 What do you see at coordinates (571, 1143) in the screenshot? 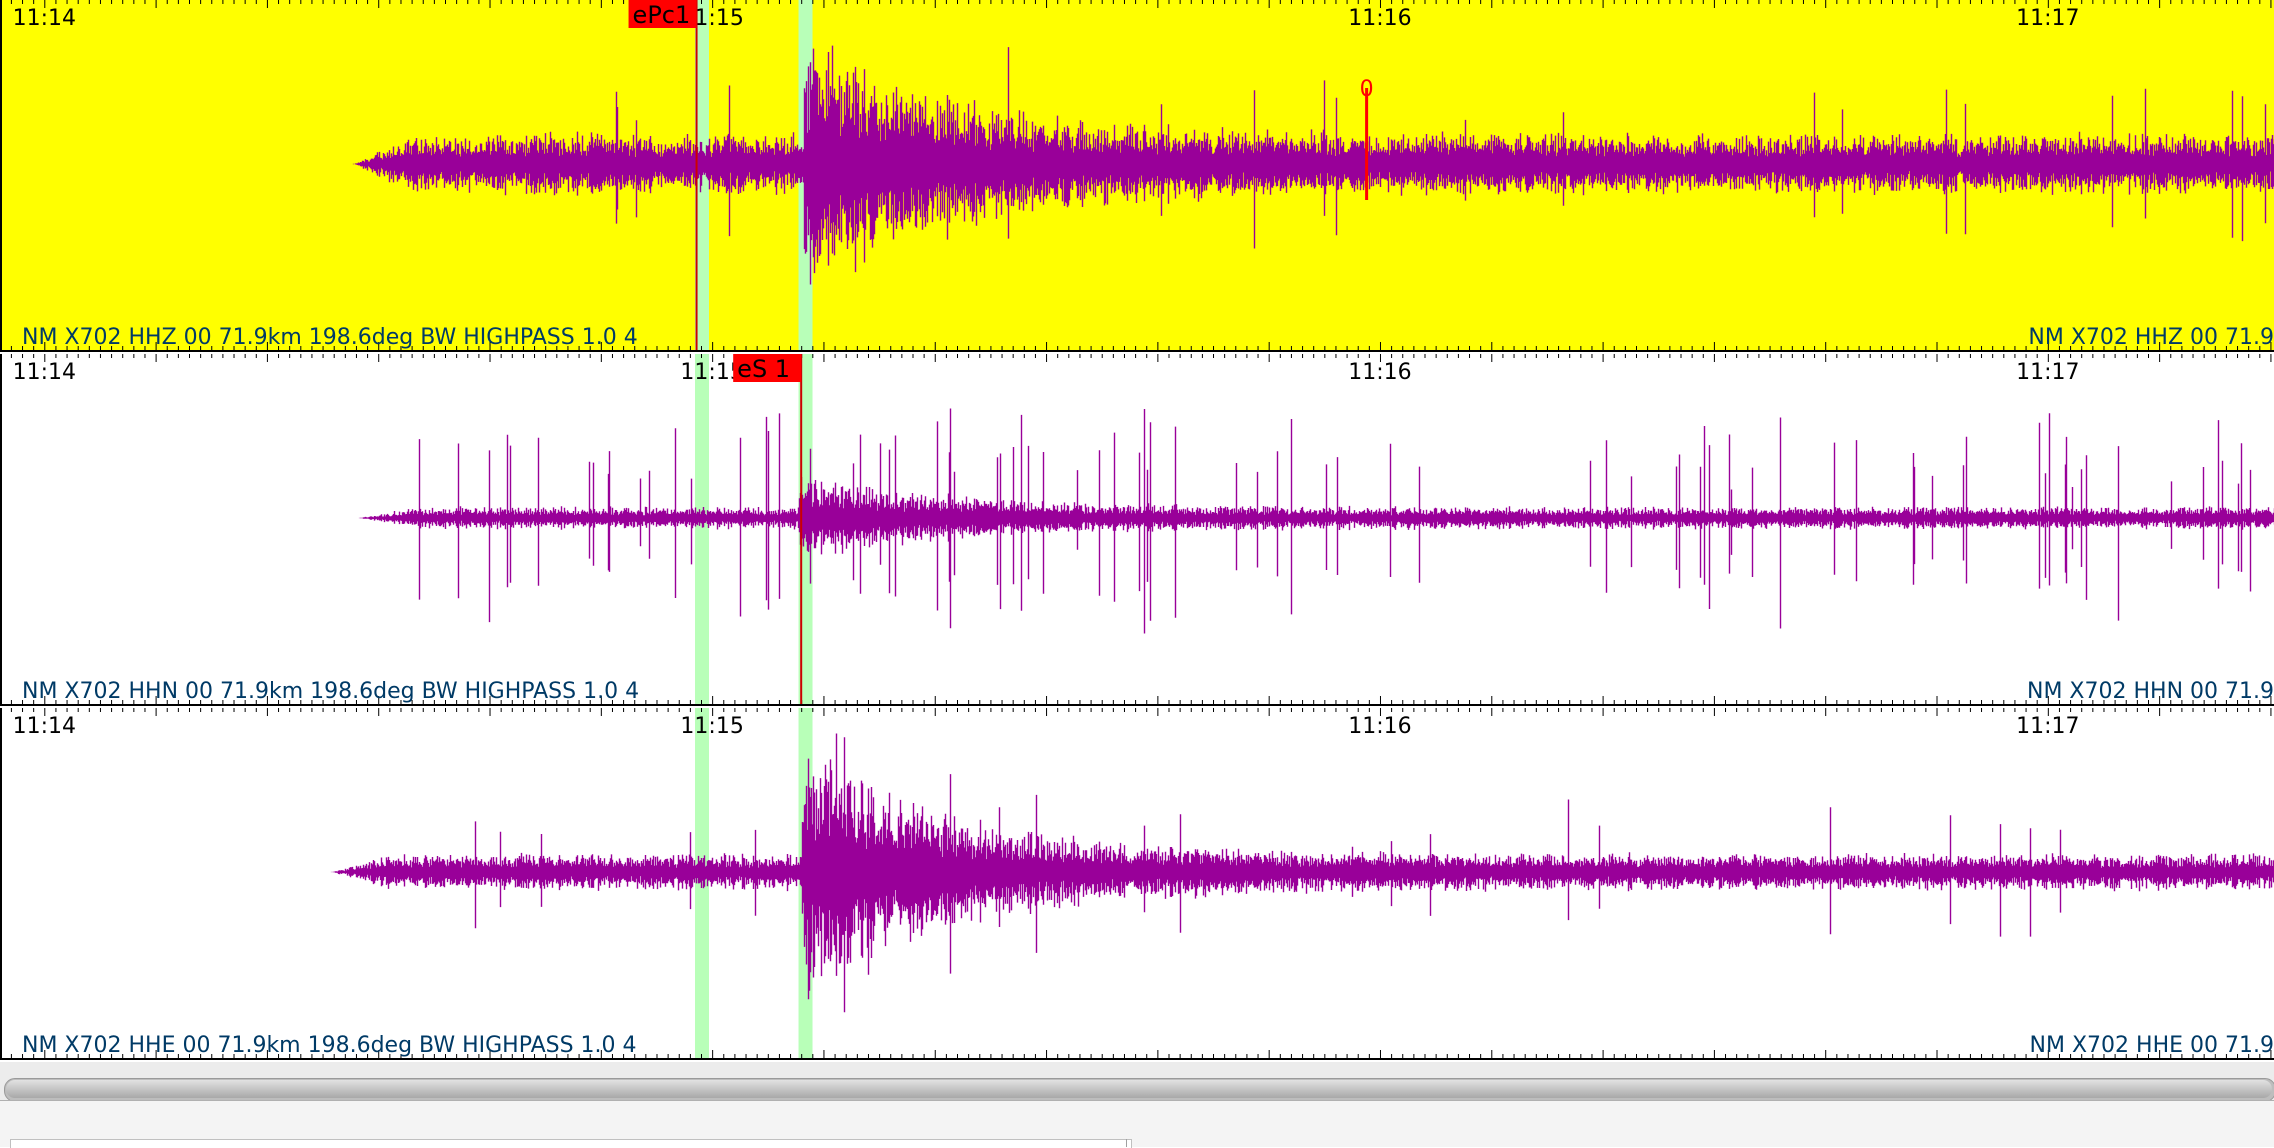
I see `status-field` at bounding box center [571, 1143].